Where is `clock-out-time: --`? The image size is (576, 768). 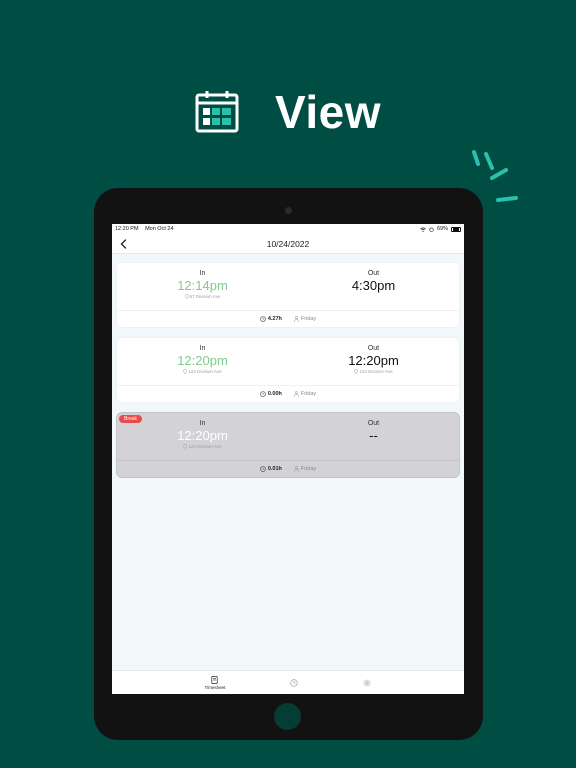 clock-out-time: -- is located at coordinates (373, 435).